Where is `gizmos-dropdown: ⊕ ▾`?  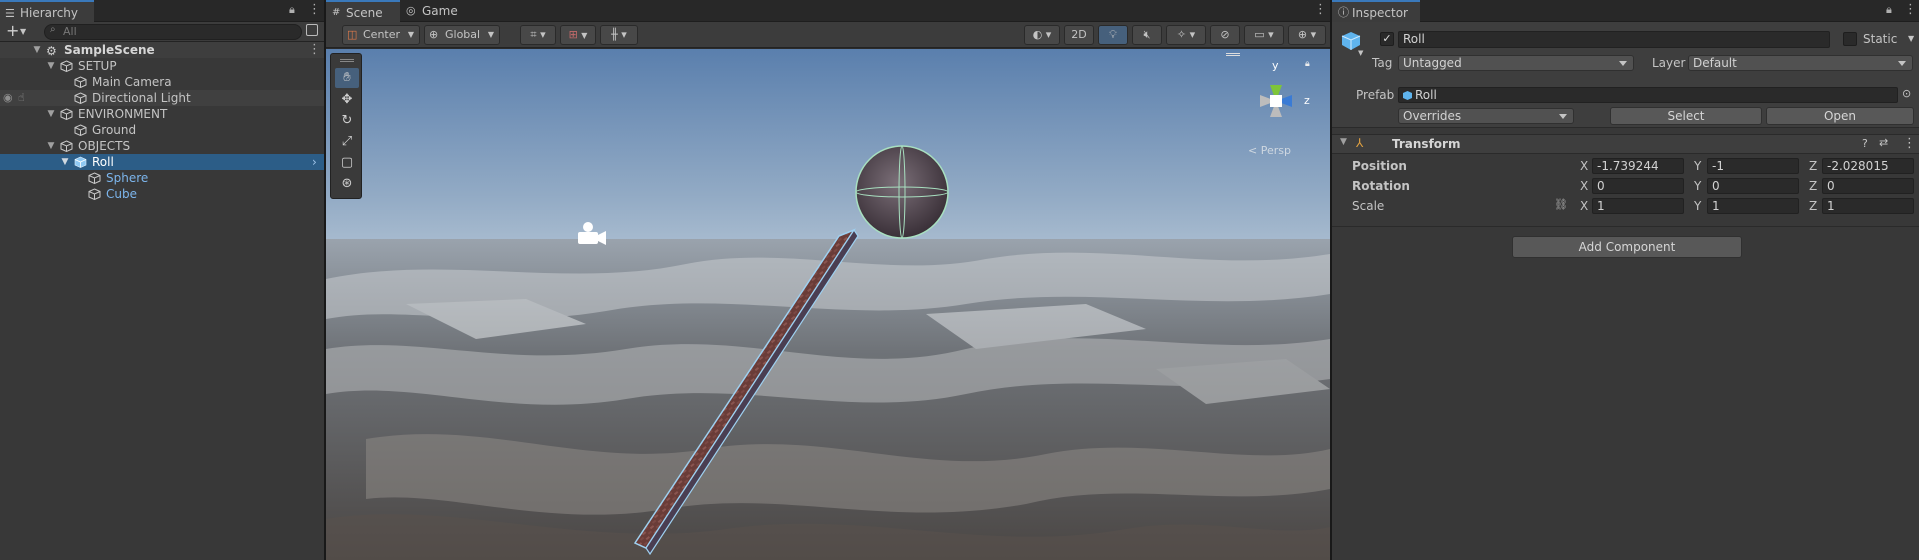 gizmos-dropdown: ⊕ ▾ is located at coordinates (1307, 35).